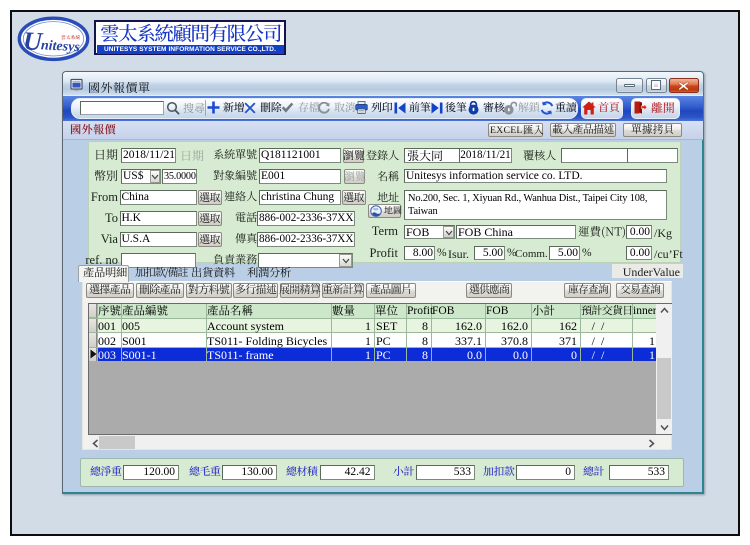 The image size is (750, 545). Describe the element at coordinates (61, 46) in the screenshot. I see `svg-text: nitesys` at that location.